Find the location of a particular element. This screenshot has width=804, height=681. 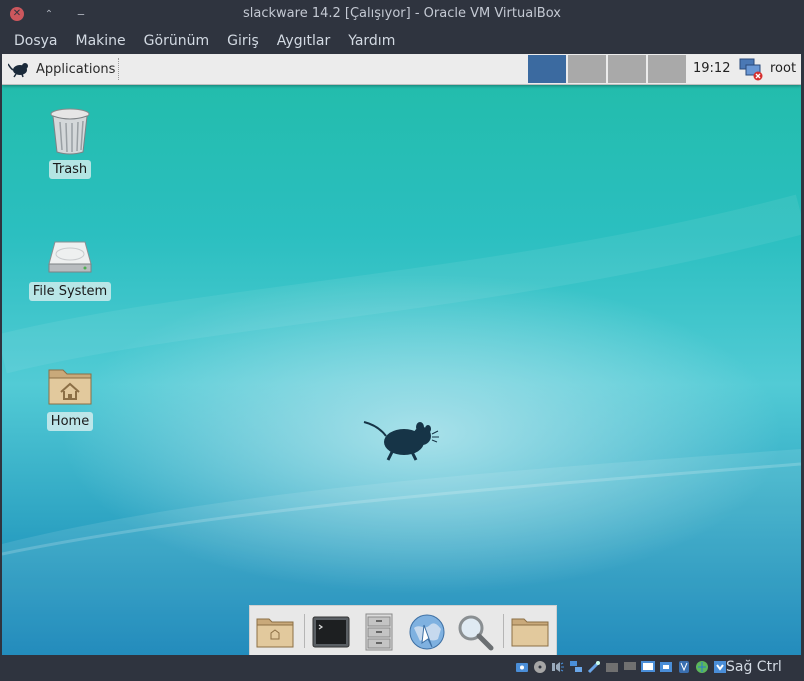

dock-web-browser is located at coordinates (427, 632).